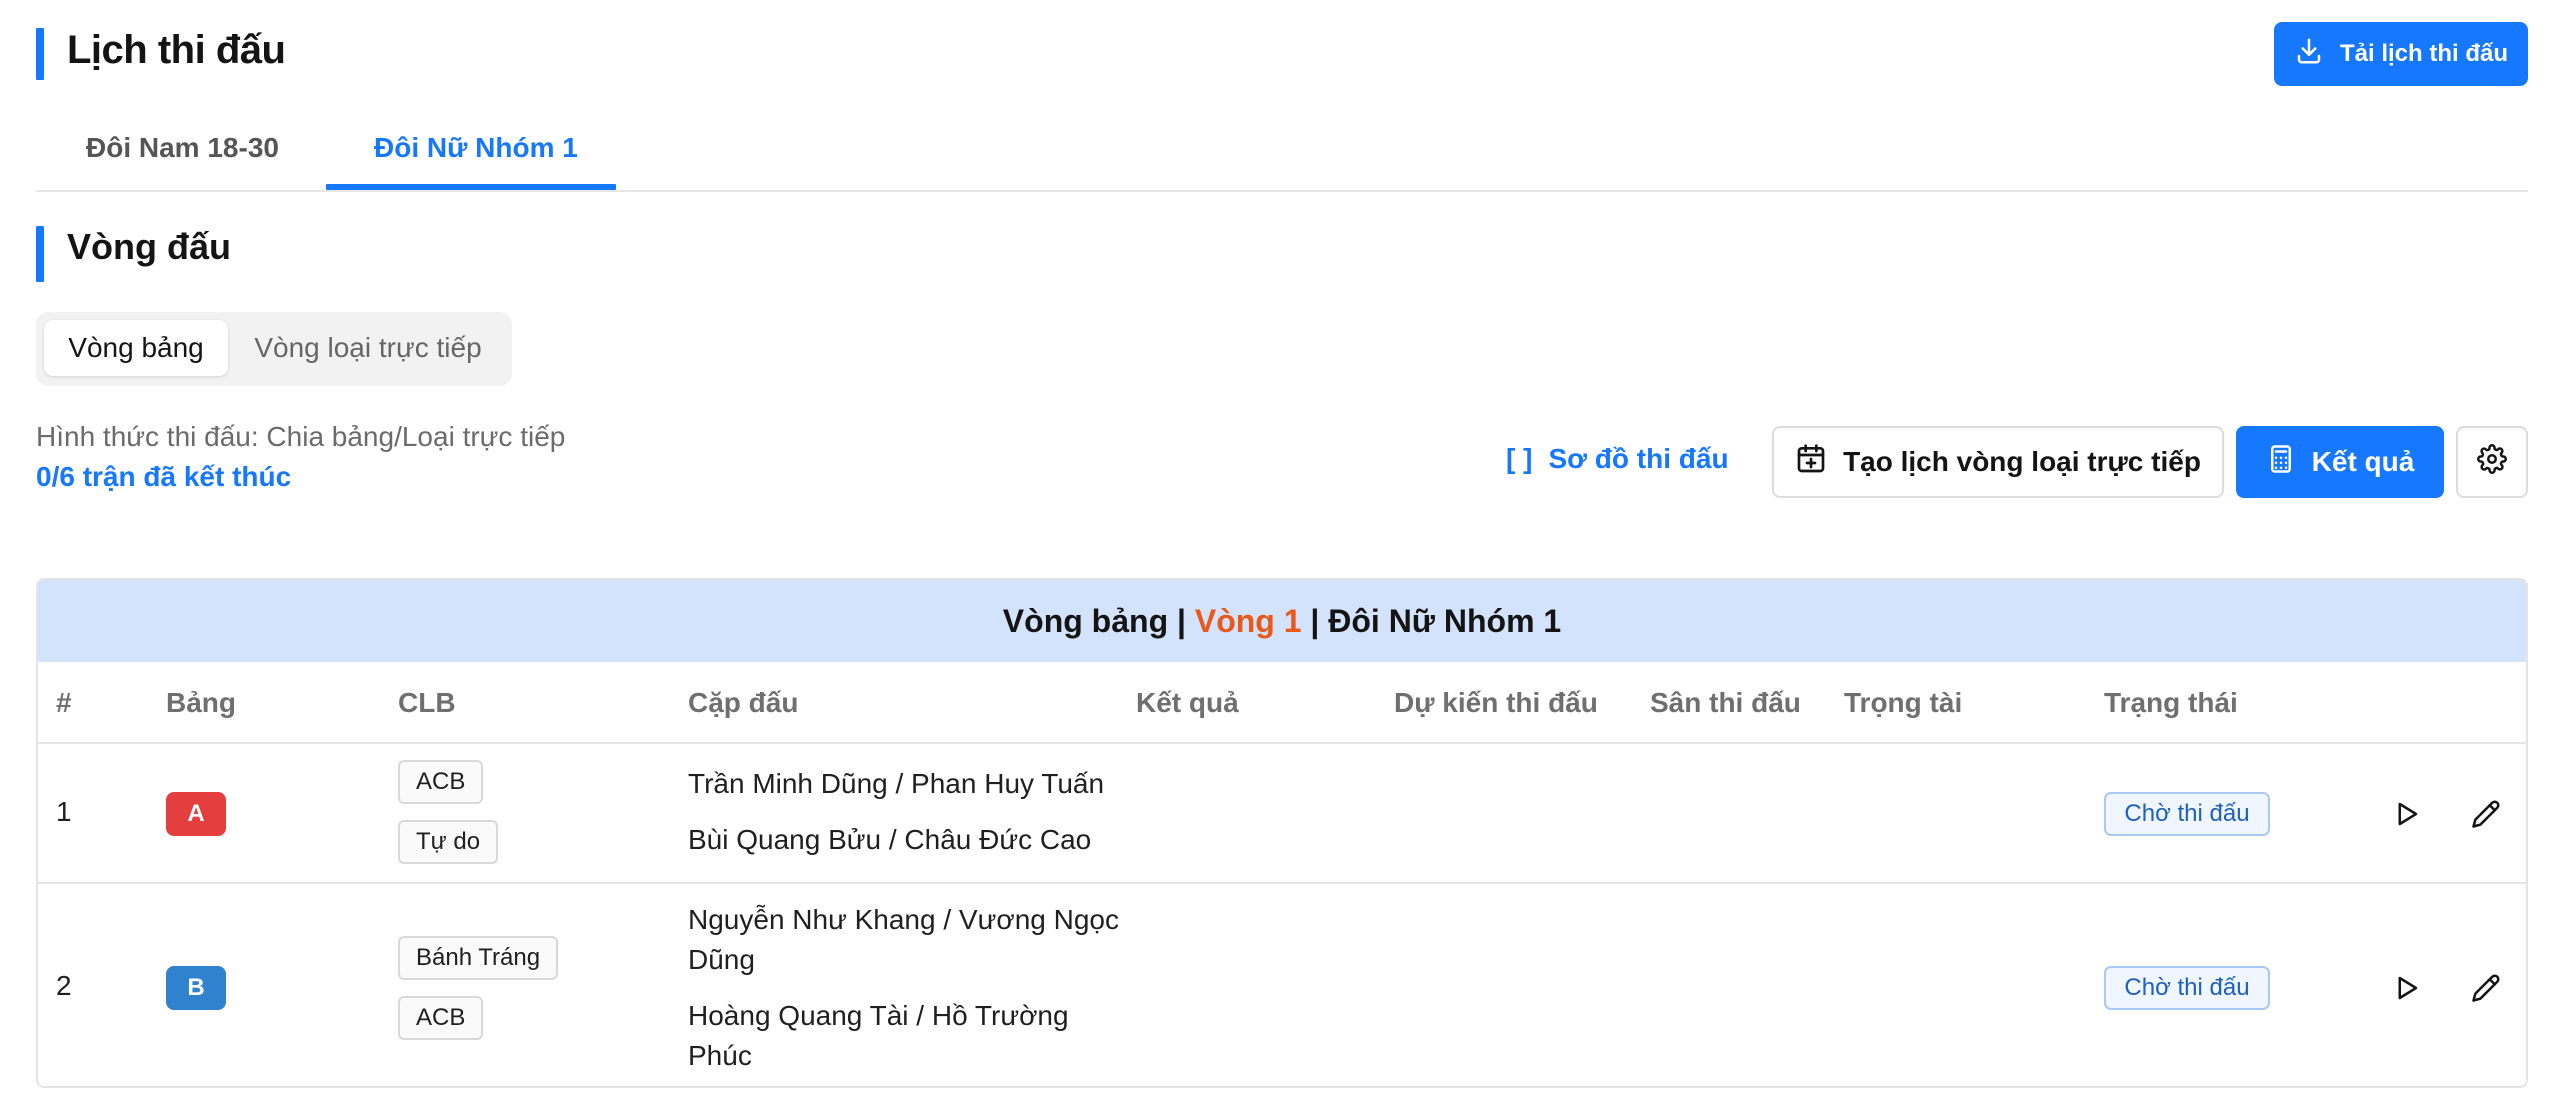 The height and width of the screenshot is (1112, 2564). I want to click on results-button: Kết quả, so click(2340, 462).